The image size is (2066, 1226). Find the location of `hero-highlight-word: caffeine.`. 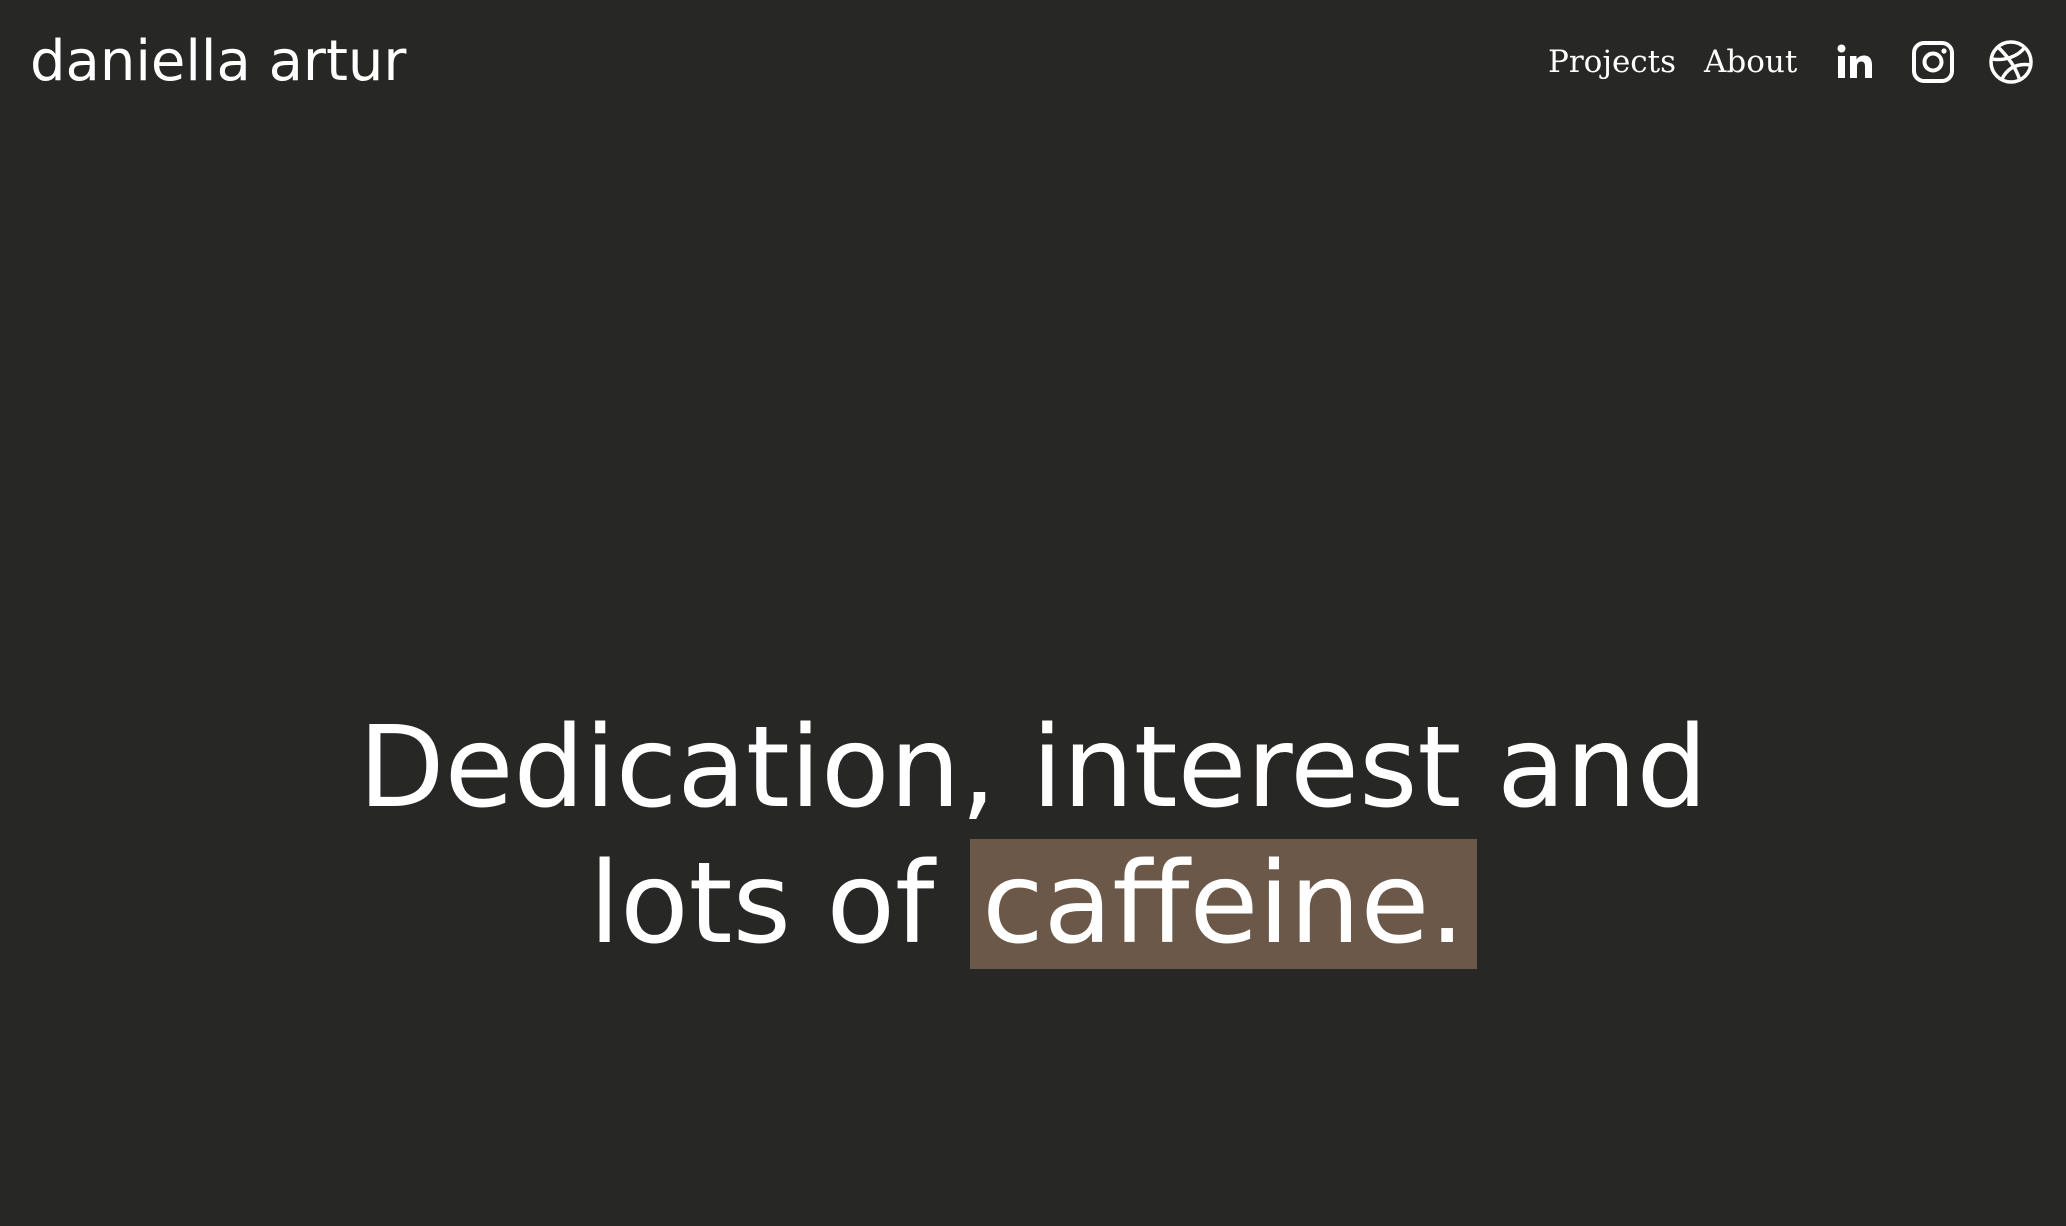

hero-highlight-word: caffeine. is located at coordinates (1223, 904).